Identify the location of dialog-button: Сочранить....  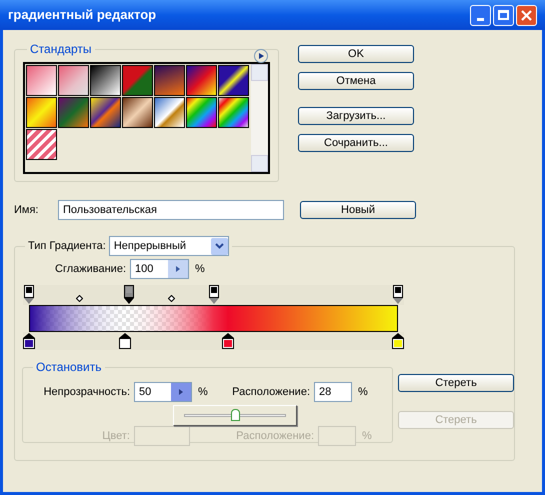
(356, 143).